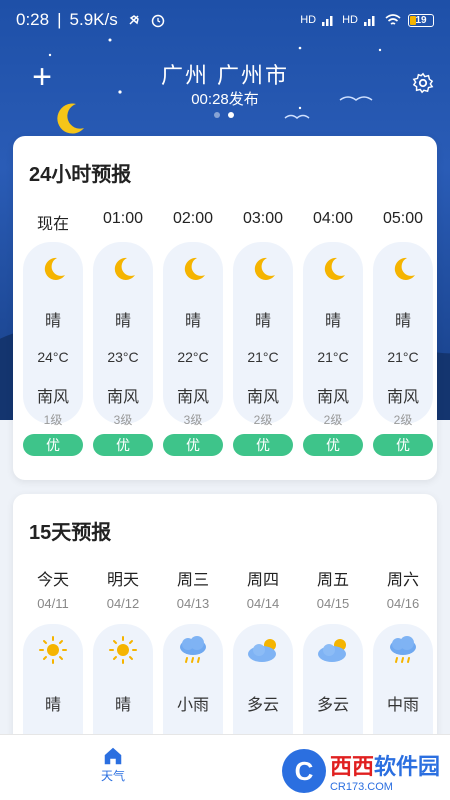  I want to click on city-title: 广州 广州市, so click(225, 75).